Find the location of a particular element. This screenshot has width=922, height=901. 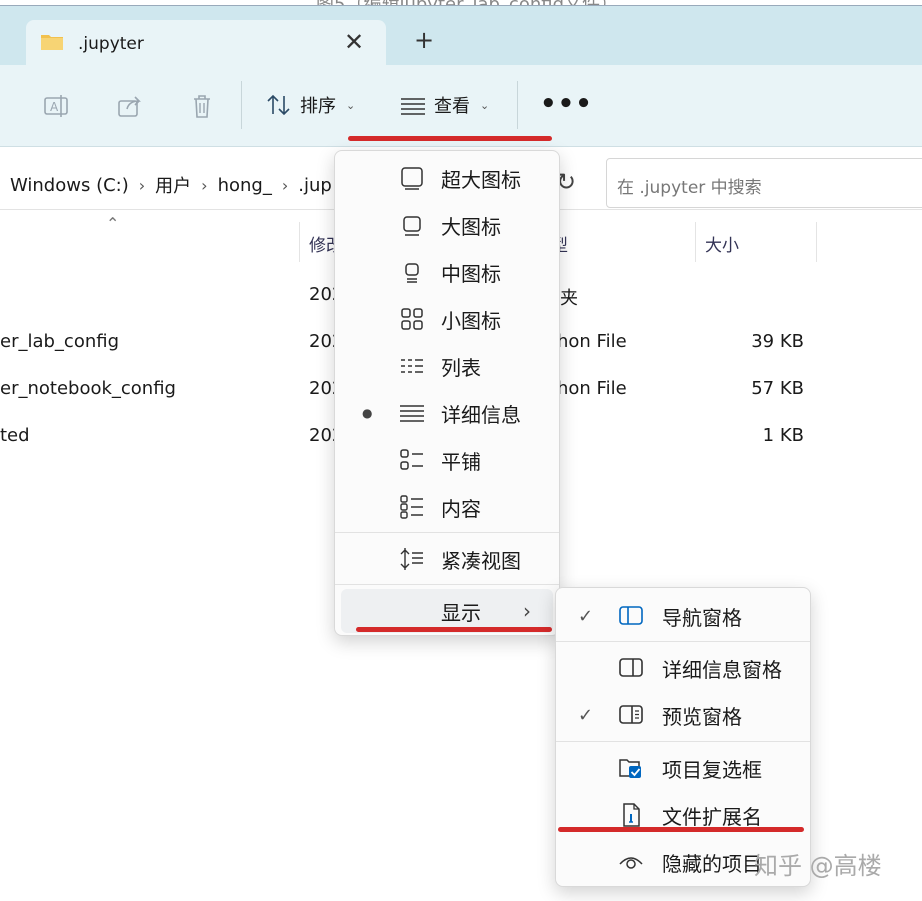

menu-item-details-pane: 详细信息窗格 is located at coordinates (683, 668).